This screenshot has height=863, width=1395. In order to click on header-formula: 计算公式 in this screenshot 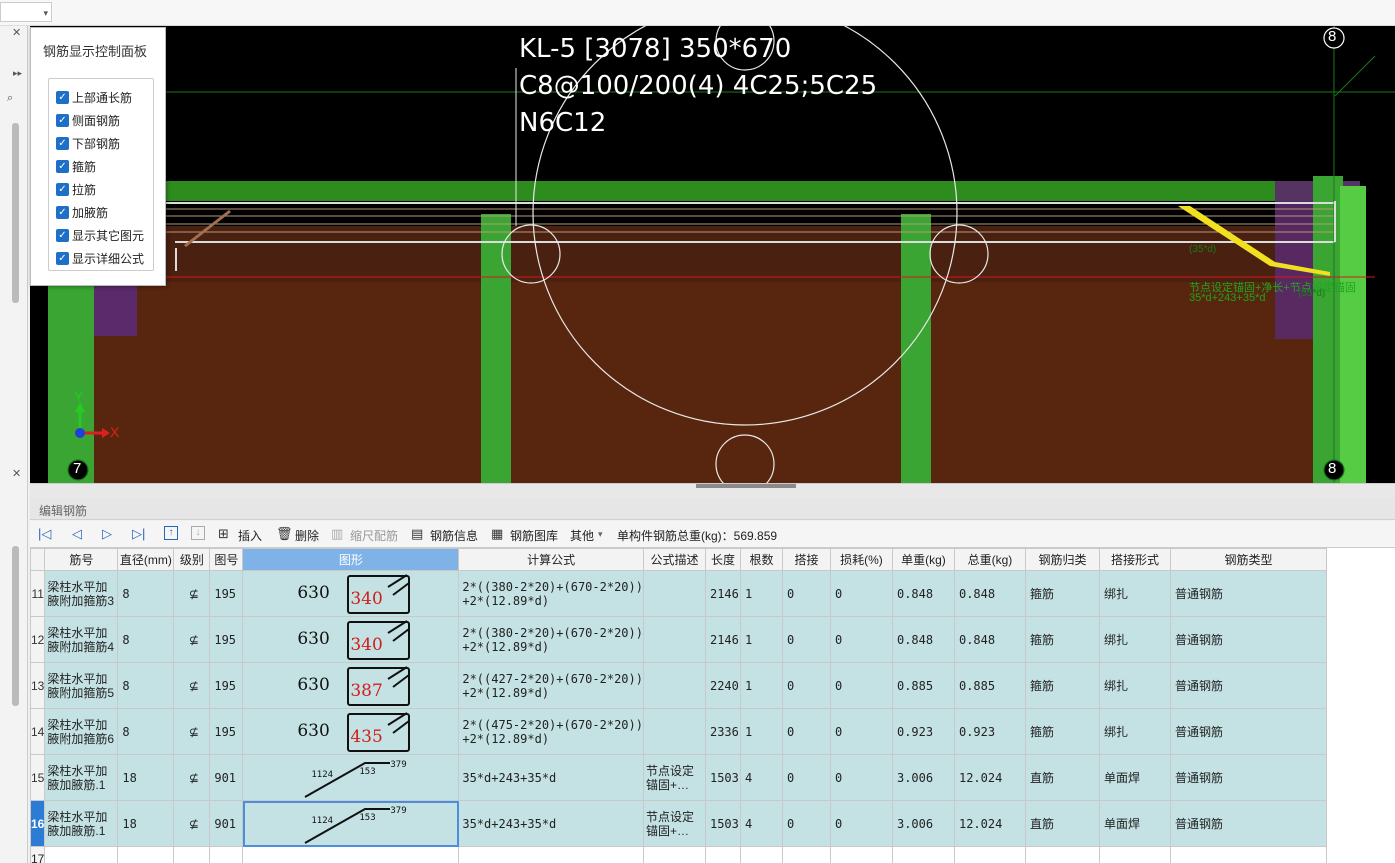, I will do `click(551, 559)`.